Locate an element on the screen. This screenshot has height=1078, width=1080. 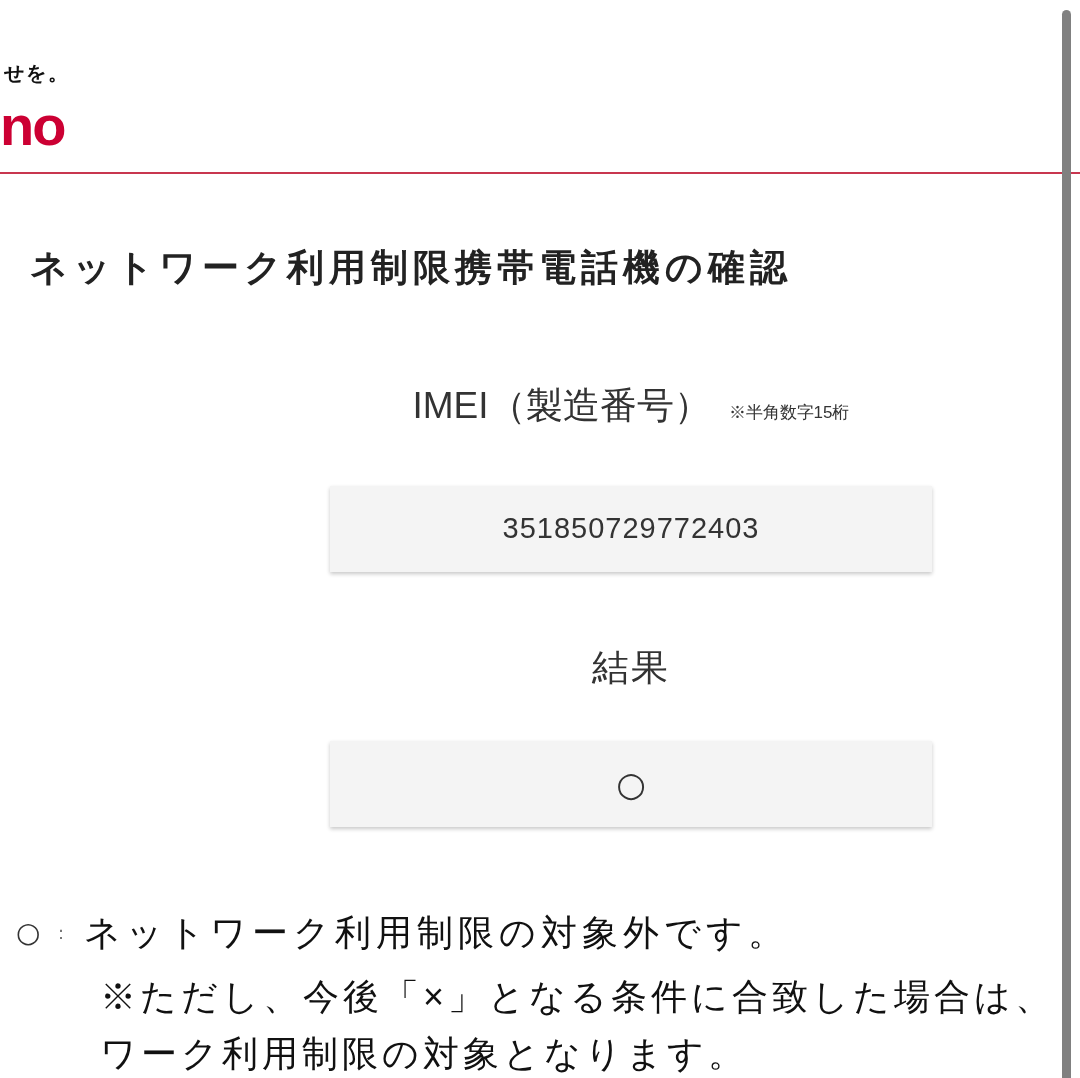
imei-label: IMEI（製造番号） is located at coordinates (561, 406).